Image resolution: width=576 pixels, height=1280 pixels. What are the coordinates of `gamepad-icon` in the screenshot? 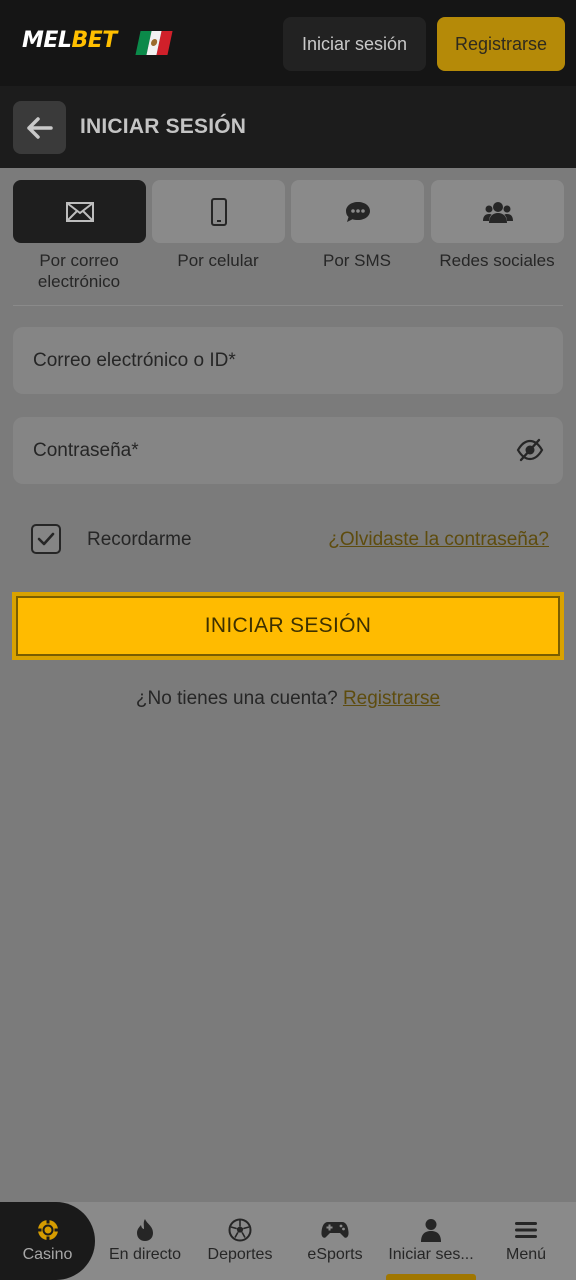 It's located at (335, 1230).